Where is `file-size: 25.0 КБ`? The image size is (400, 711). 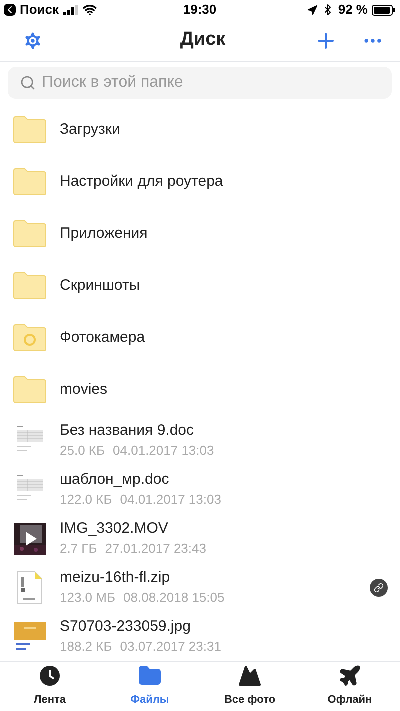
file-size: 25.0 КБ is located at coordinates (83, 451).